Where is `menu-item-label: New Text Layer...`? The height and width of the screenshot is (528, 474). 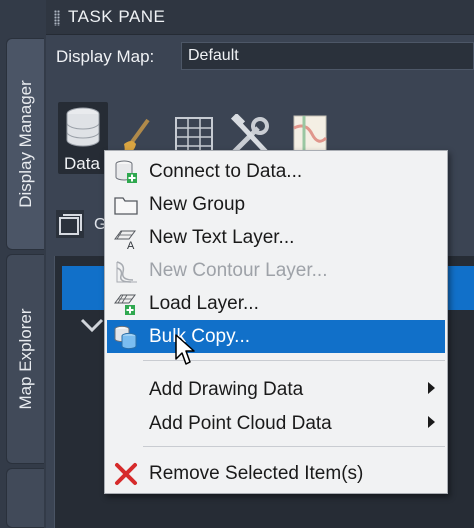
menu-item-label: New Text Layer... is located at coordinates (222, 237).